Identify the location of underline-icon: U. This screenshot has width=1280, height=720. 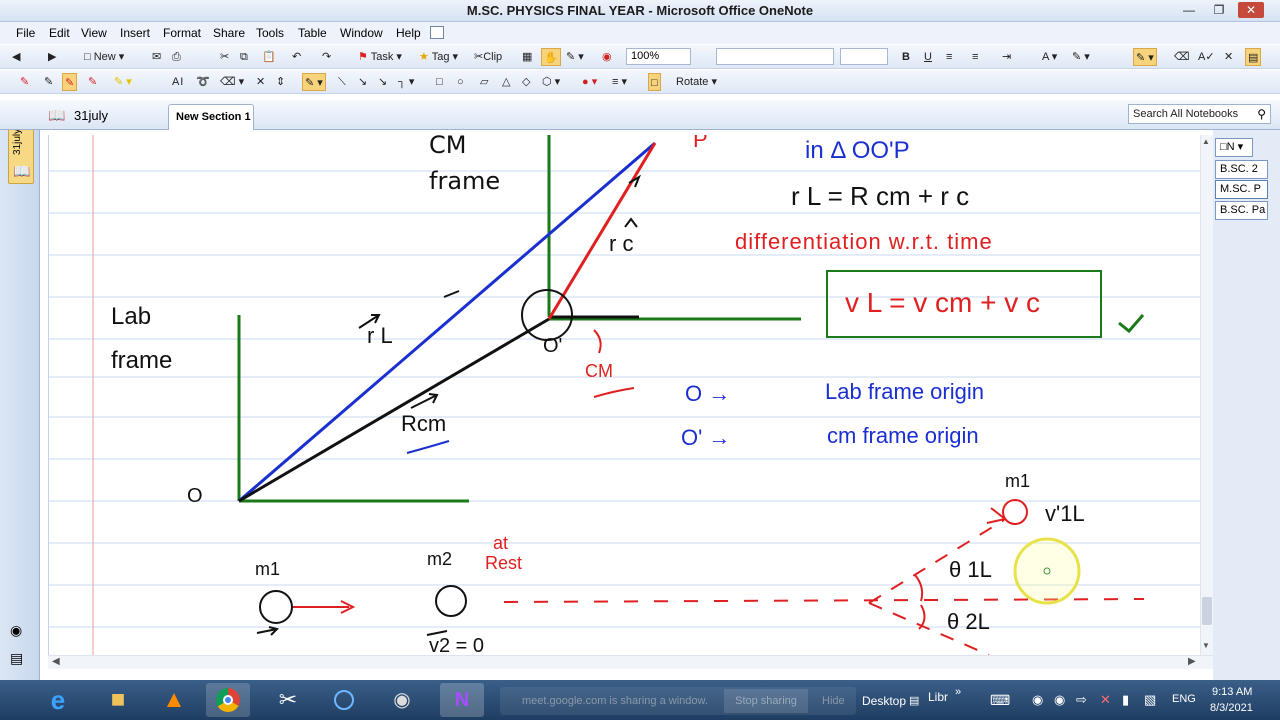
(928, 57).